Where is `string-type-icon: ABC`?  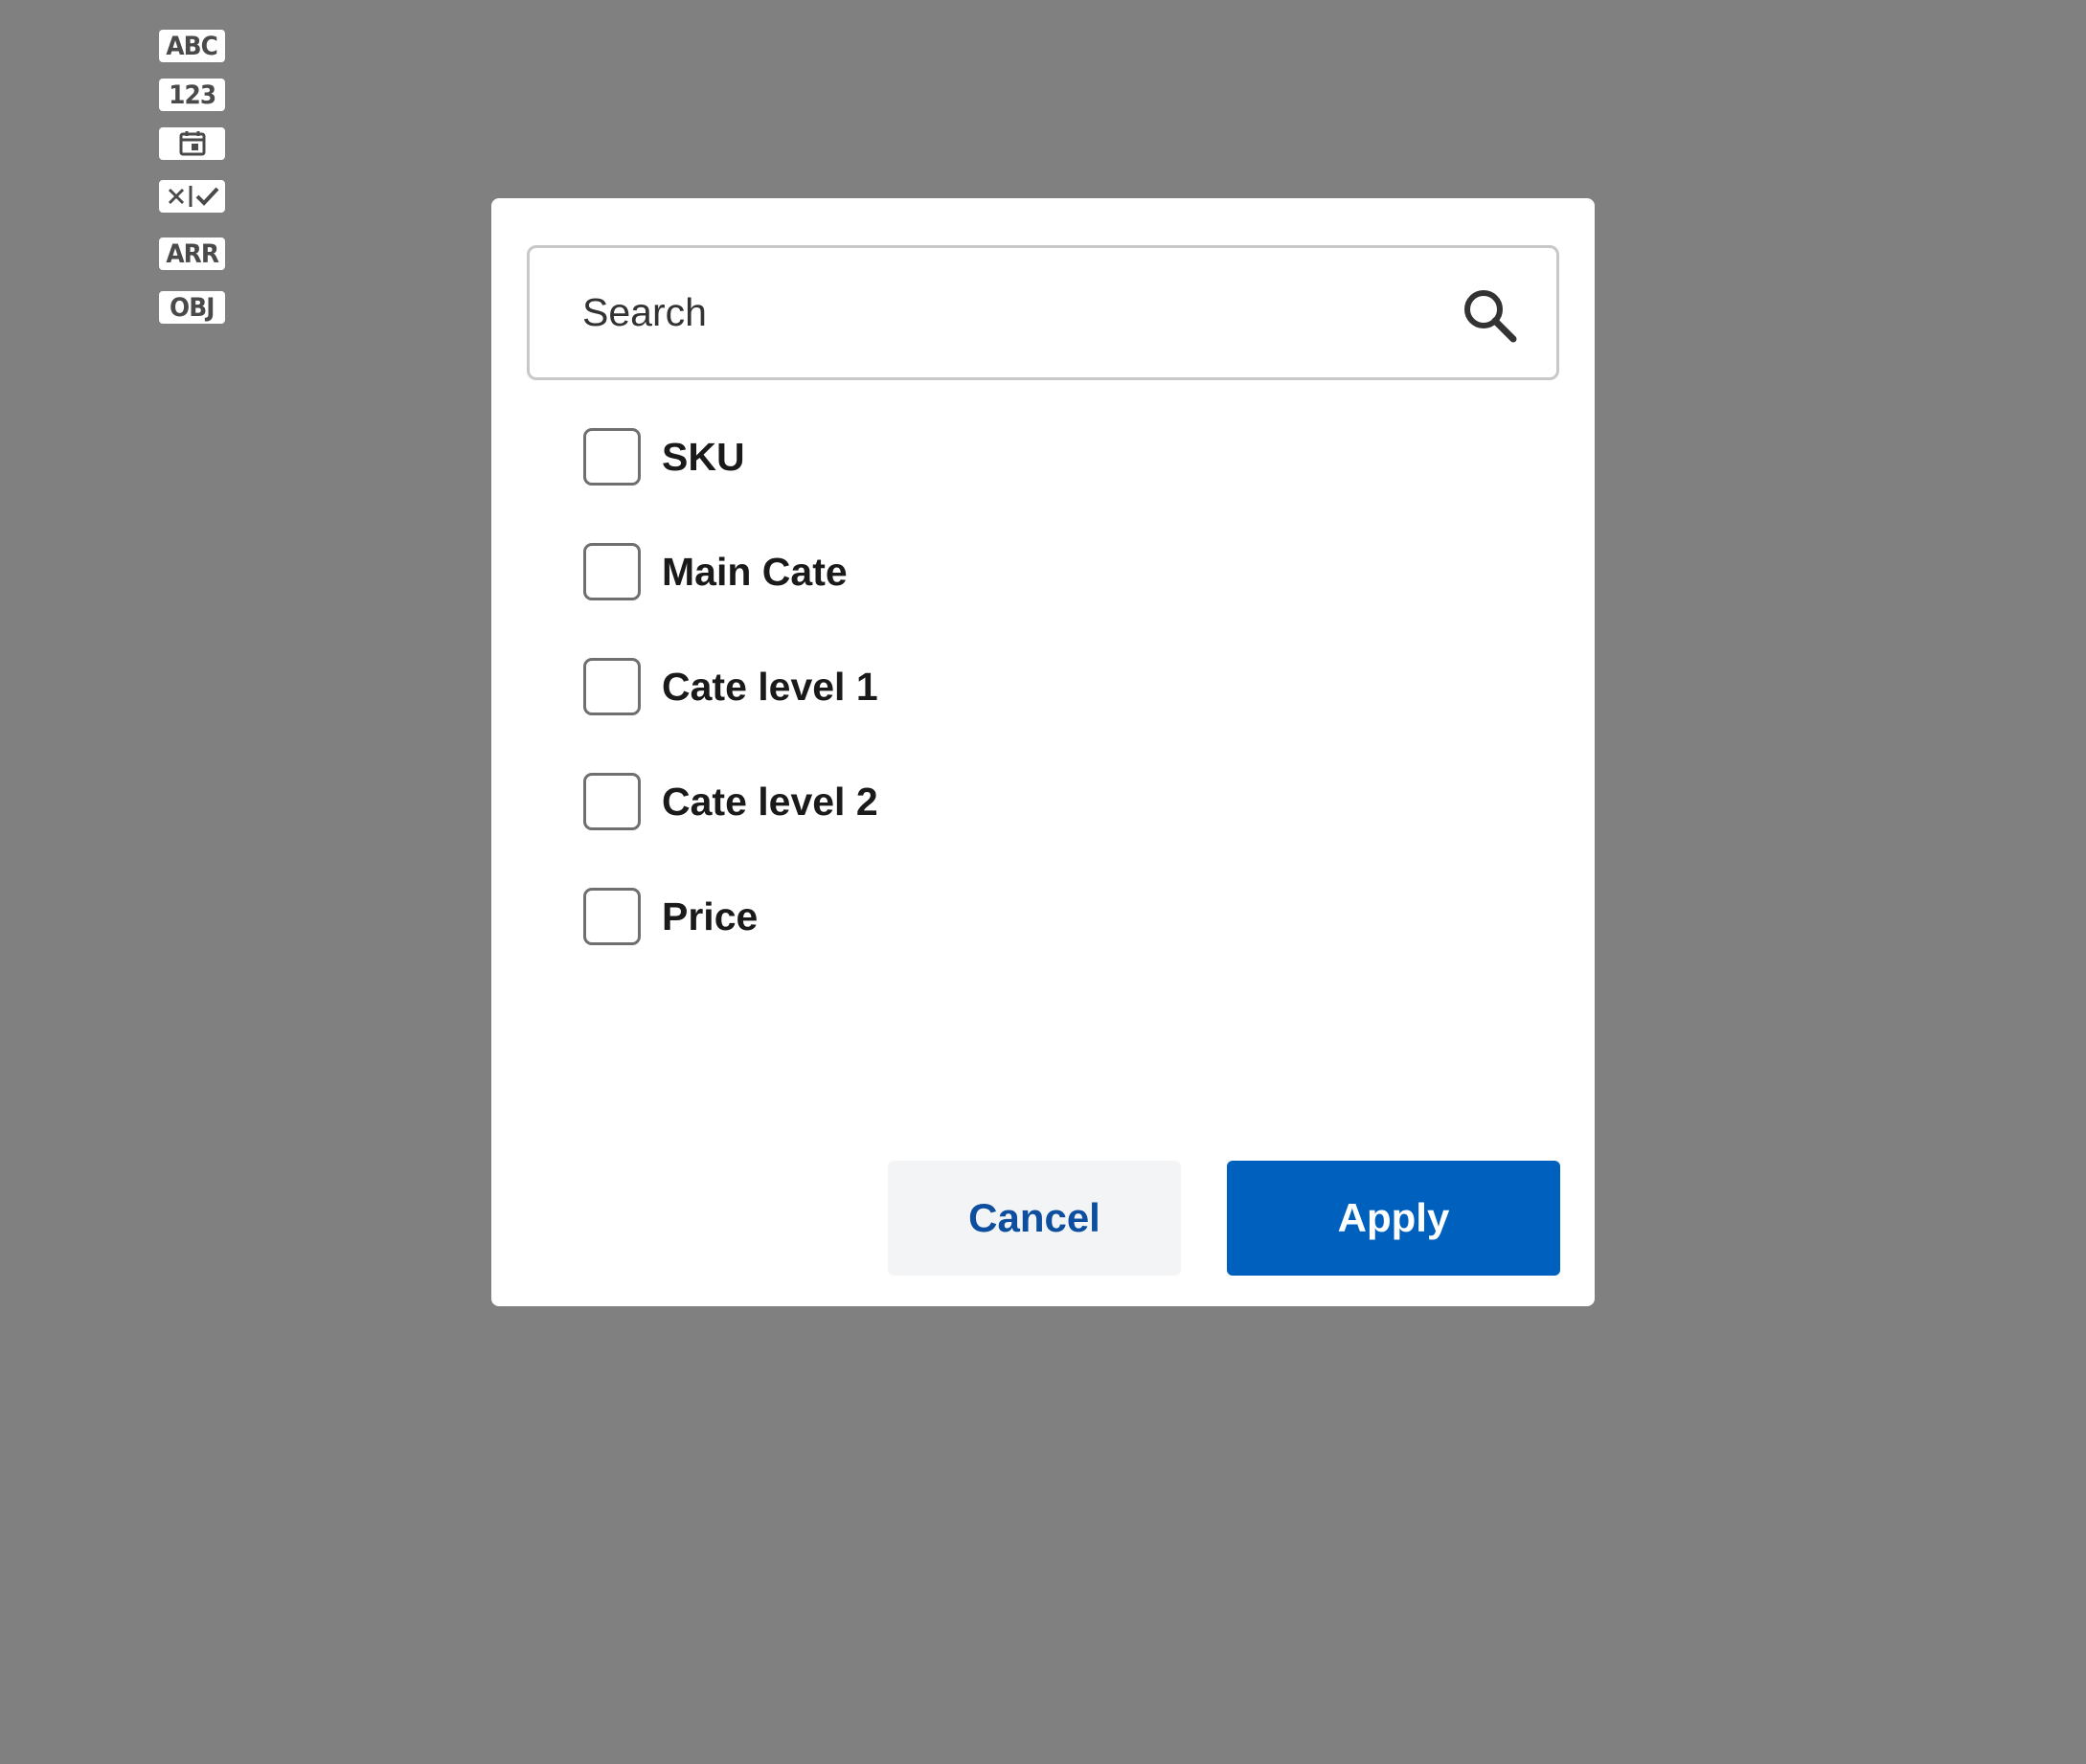 string-type-icon: ABC is located at coordinates (192, 46).